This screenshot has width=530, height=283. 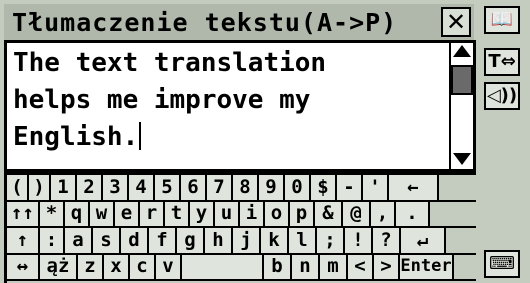 I want to click on key-h: h, so click(x=219, y=240).